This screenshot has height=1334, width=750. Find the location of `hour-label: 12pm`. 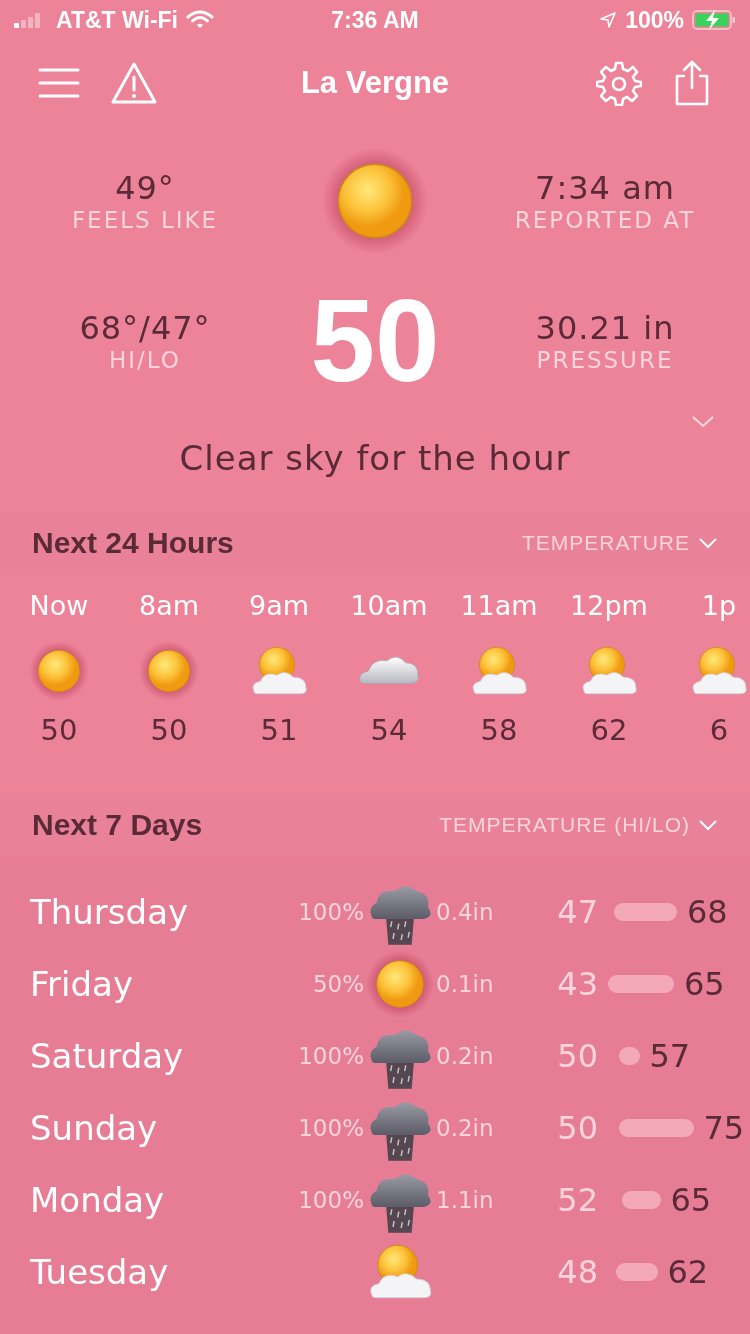

hour-label: 12pm is located at coordinates (609, 605).